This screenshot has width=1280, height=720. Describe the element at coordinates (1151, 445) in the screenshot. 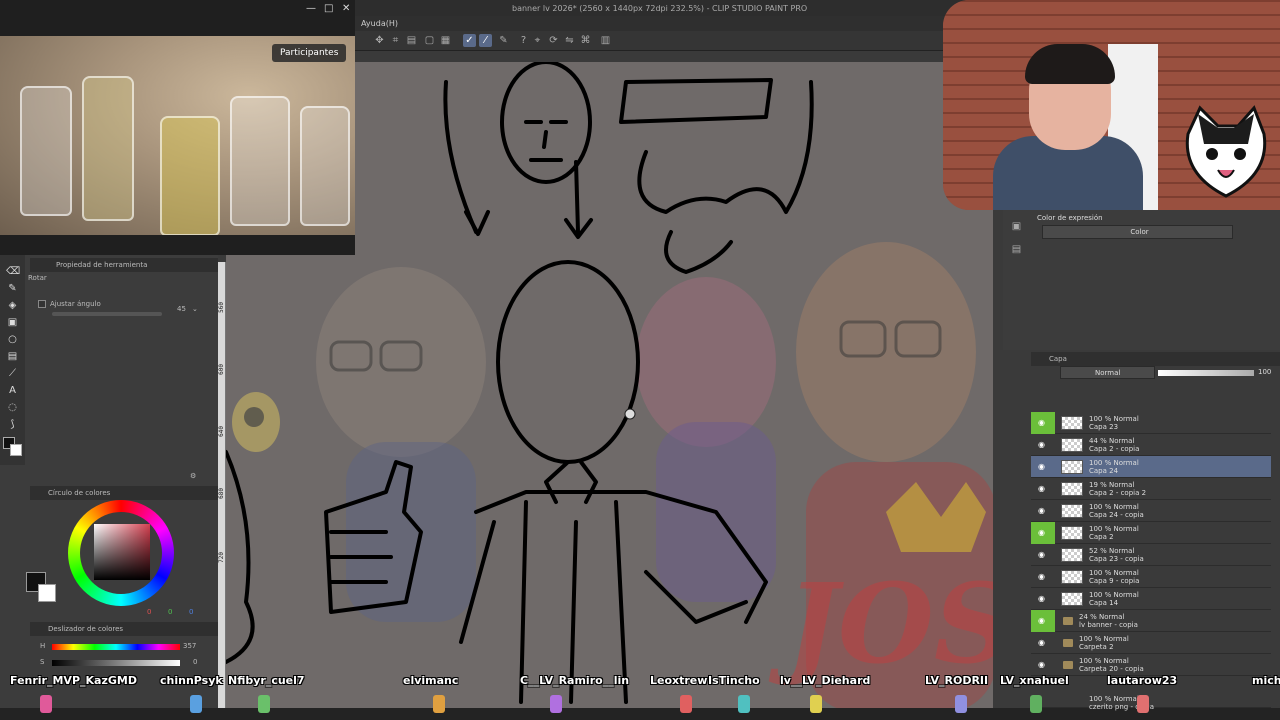

I see `layer-row: ◉ 44 % Normal Capa 2 - copia` at that location.